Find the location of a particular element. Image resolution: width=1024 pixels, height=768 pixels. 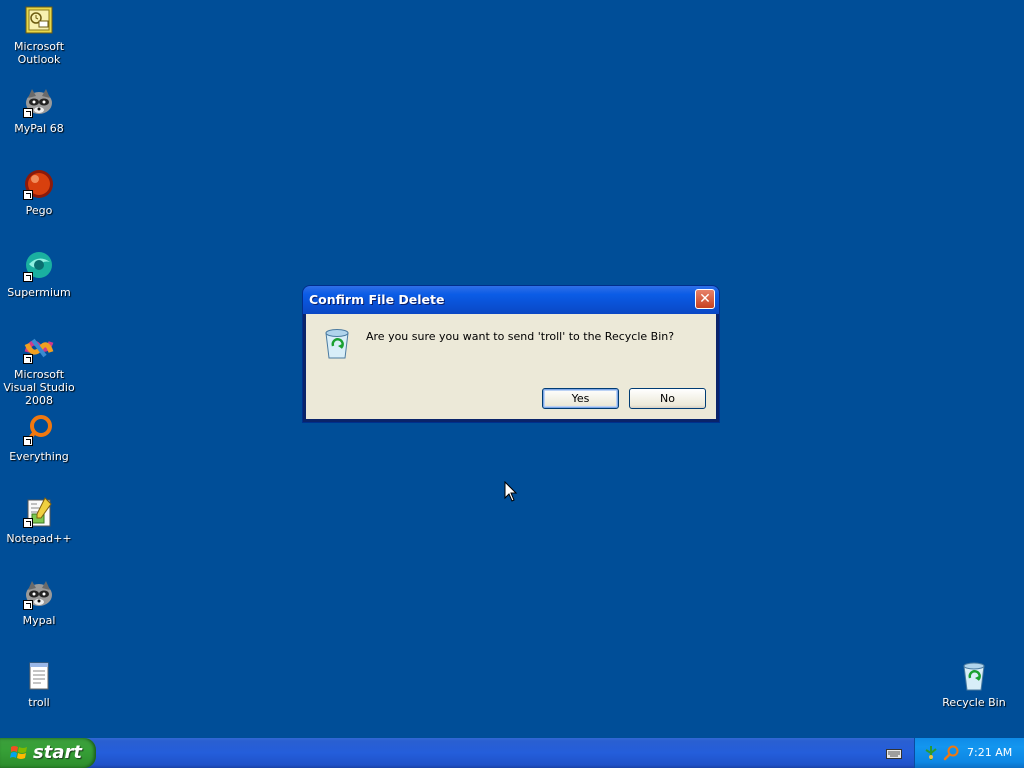

desktop-icon-mypal: Mypal is located at coordinates (39, 602).